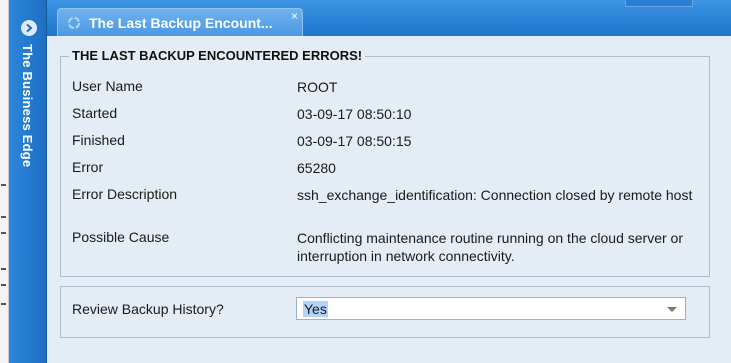 The width and height of the screenshot is (731, 363). Describe the element at coordinates (98, 140) in the screenshot. I see `detail-label: Finished` at that location.